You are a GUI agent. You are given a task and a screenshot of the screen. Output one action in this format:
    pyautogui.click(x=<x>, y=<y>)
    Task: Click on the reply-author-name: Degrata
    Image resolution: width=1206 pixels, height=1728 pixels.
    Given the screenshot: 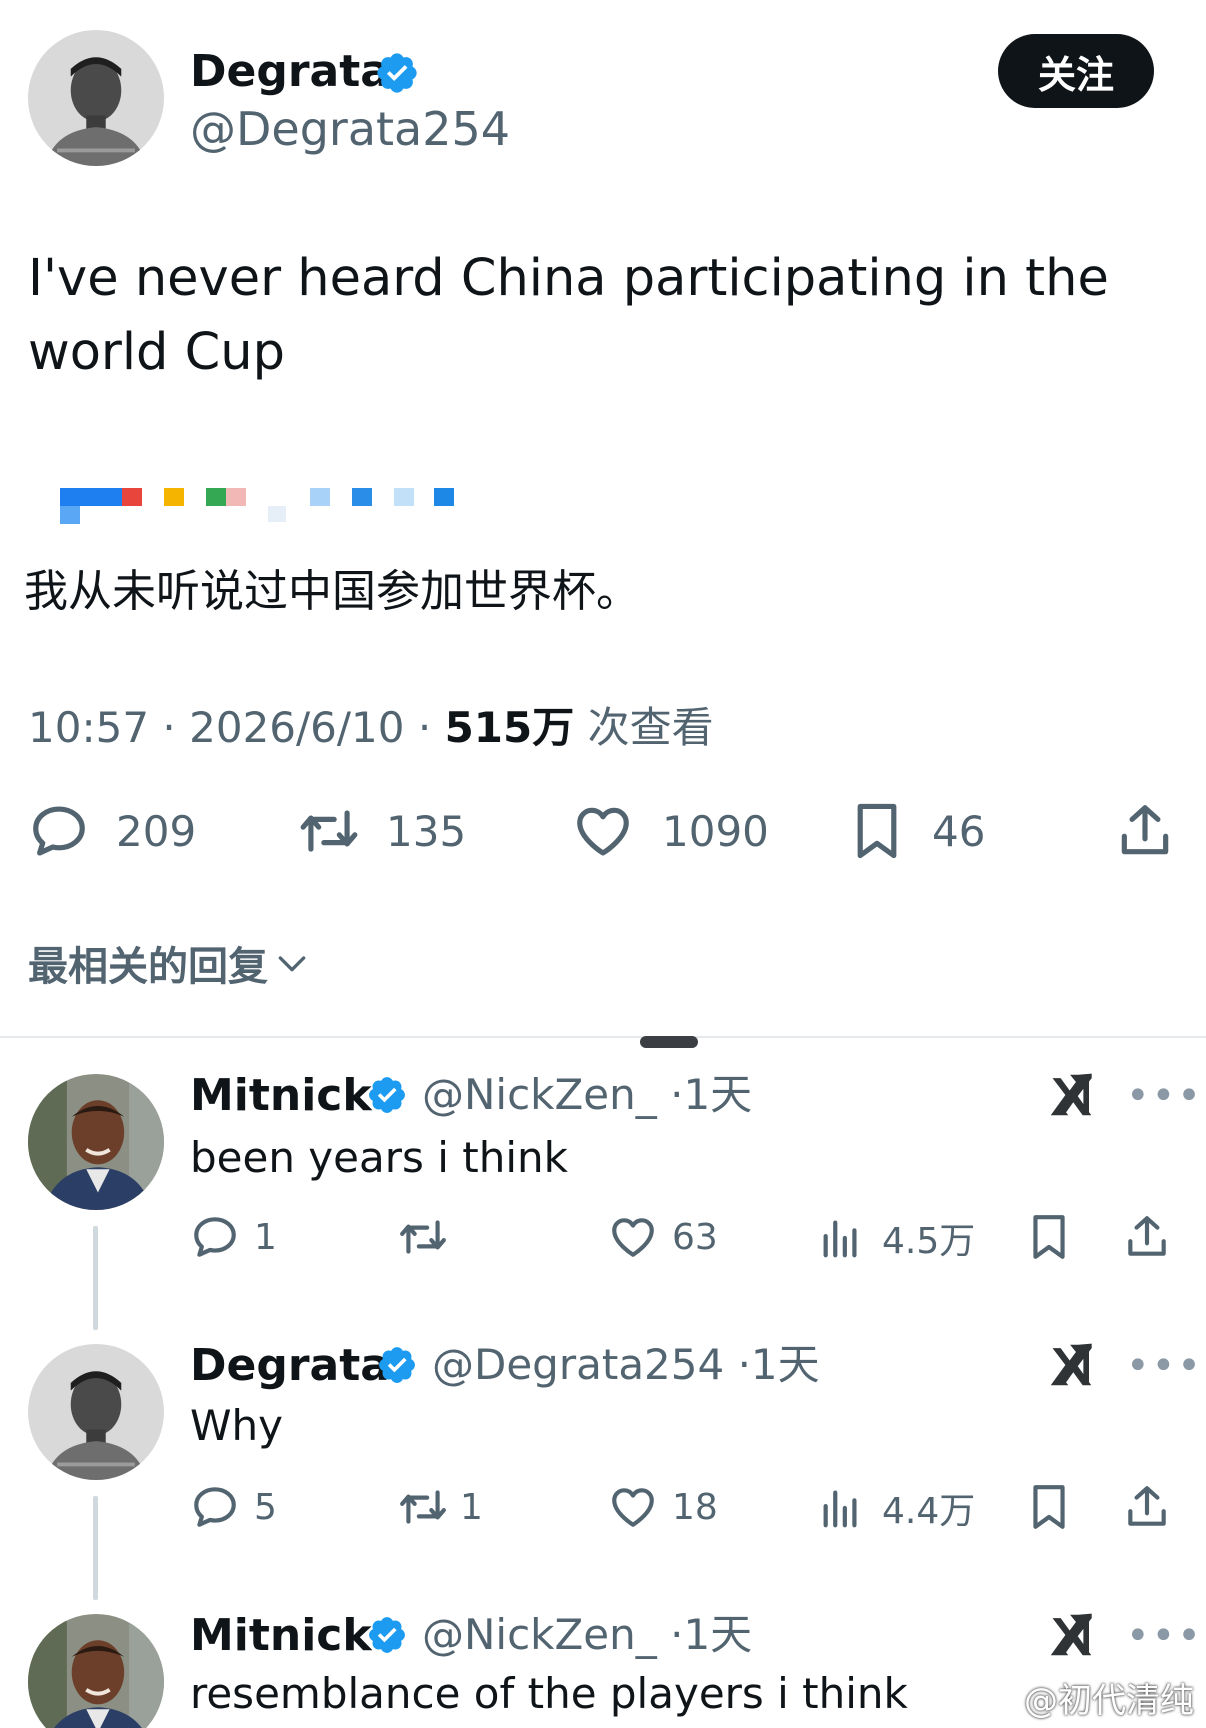 What is the action you would take?
    pyautogui.click(x=290, y=1366)
    